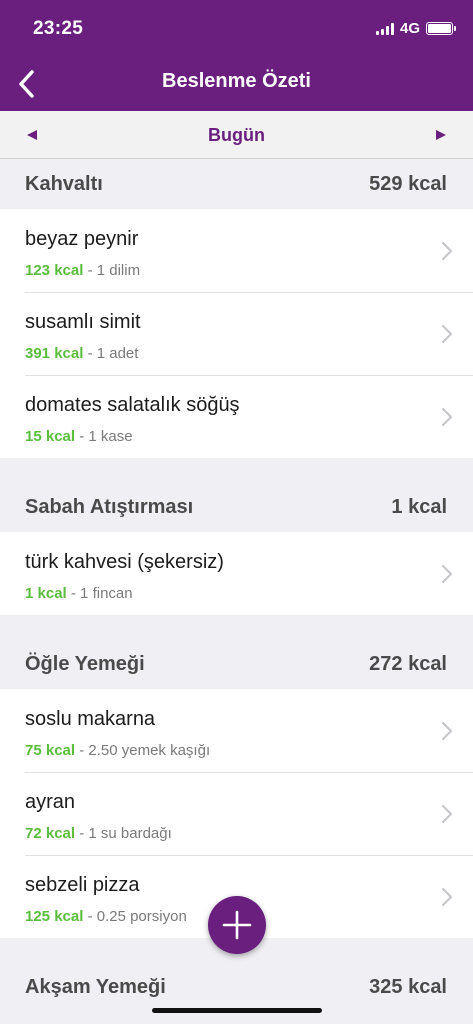 This screenshot has height=1024, width=473. What do you see at coordinates (58, 28) in the screenshot?
I see `status-time: 23:25` at bounding box center [58, 28].